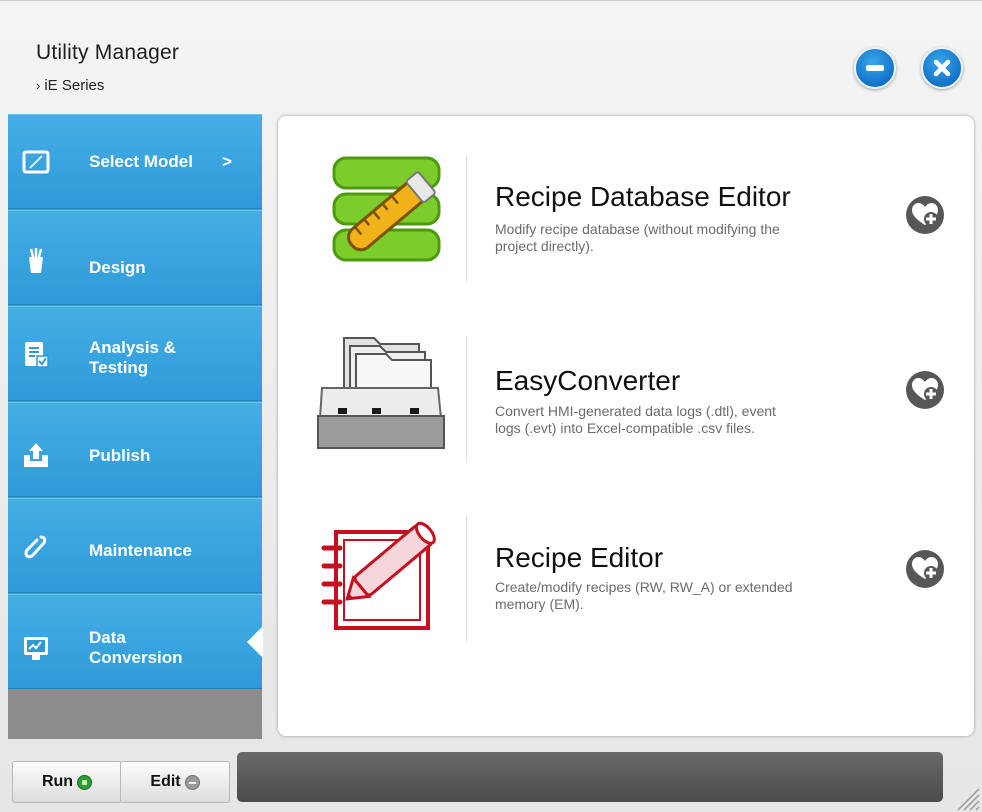  I want to click on breadcrumb: › iE Series, so click(107, 85).